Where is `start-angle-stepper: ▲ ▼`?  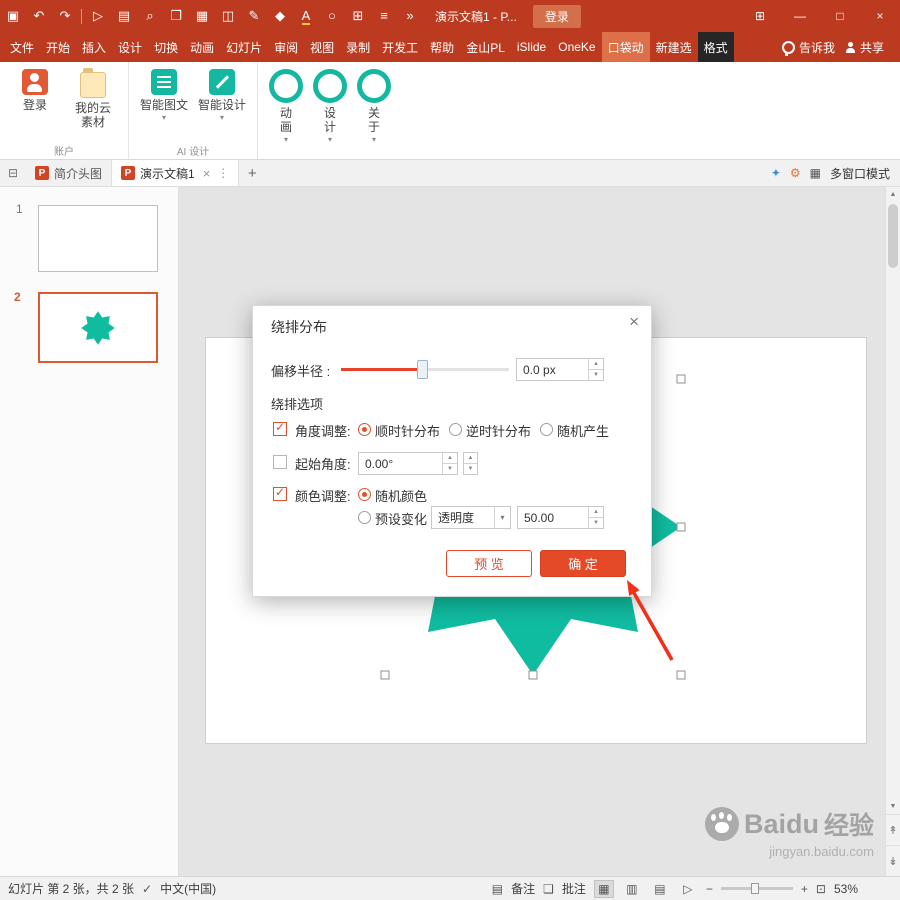 start-angle-stepper: ▲ ▼ is located at coordinates (470, 463).